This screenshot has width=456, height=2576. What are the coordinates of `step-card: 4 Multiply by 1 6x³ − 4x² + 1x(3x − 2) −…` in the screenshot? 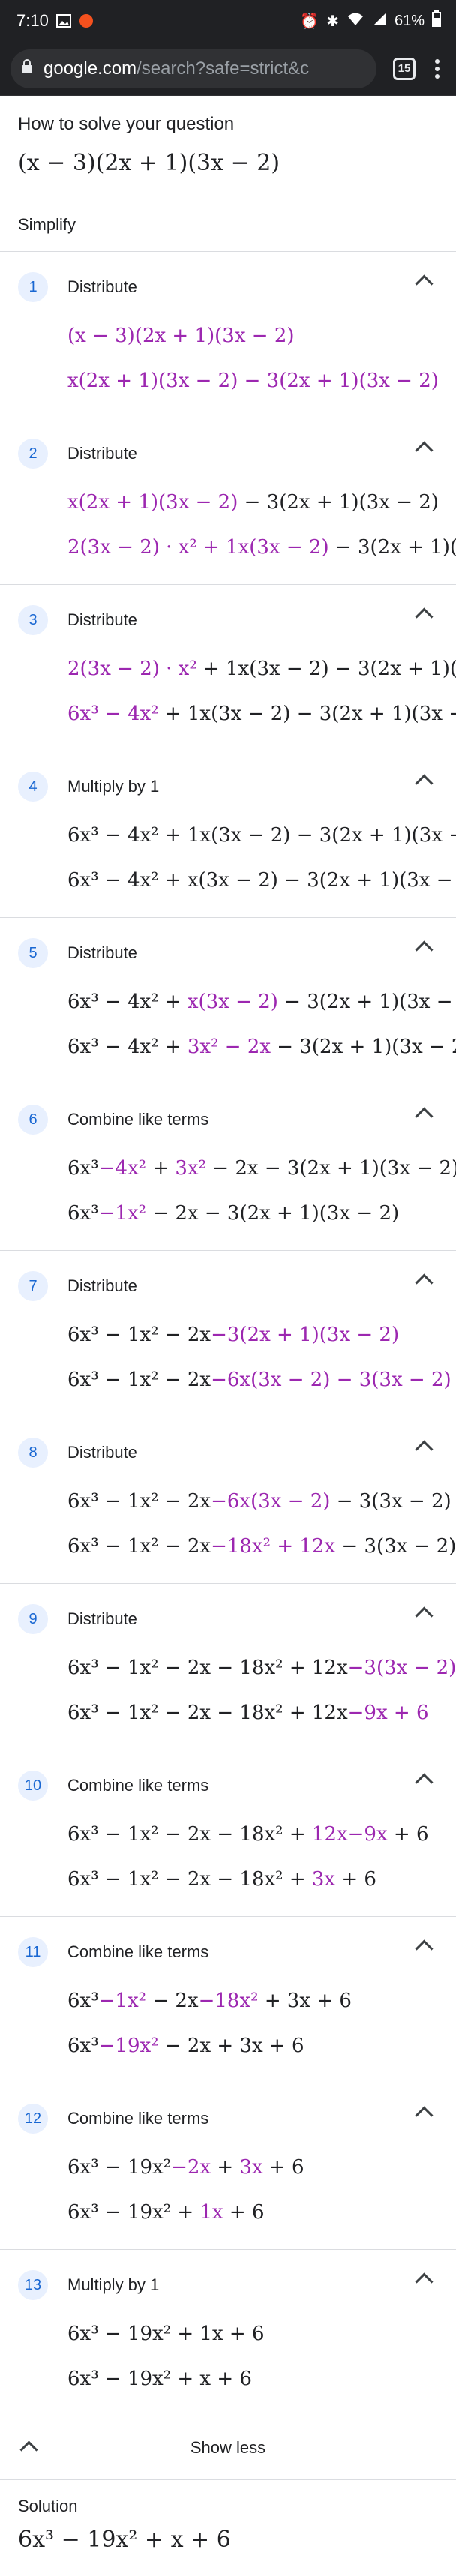 It's located at (228, 835).